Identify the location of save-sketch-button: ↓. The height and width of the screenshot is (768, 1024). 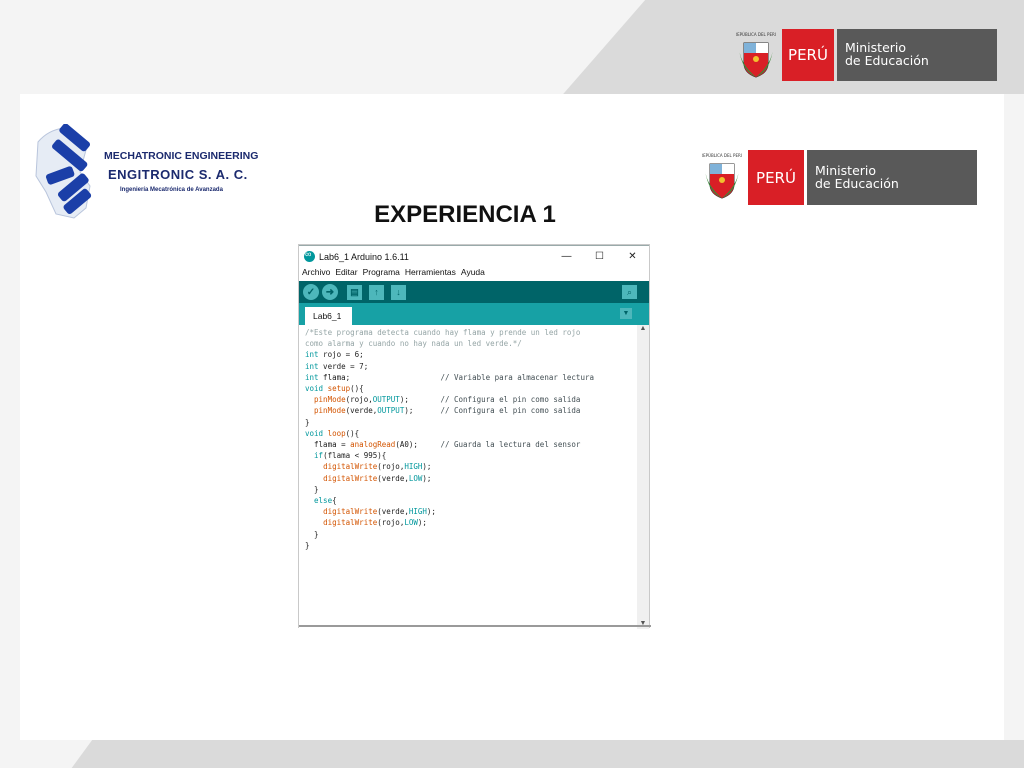
(398, 292).